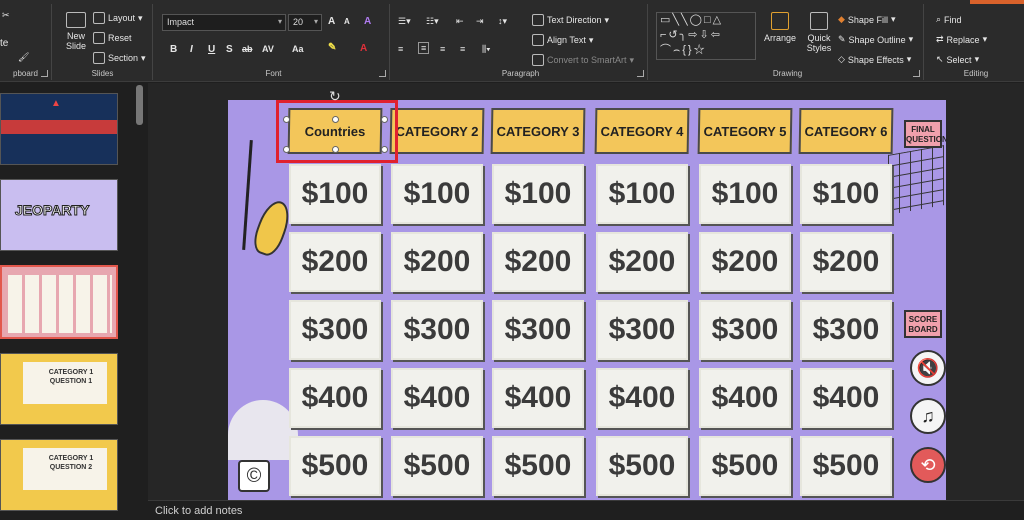  What do you see at coordinates (363, 48) in the screenshot?
I see `font-color-icon: A` at bounding box center [363, 48].